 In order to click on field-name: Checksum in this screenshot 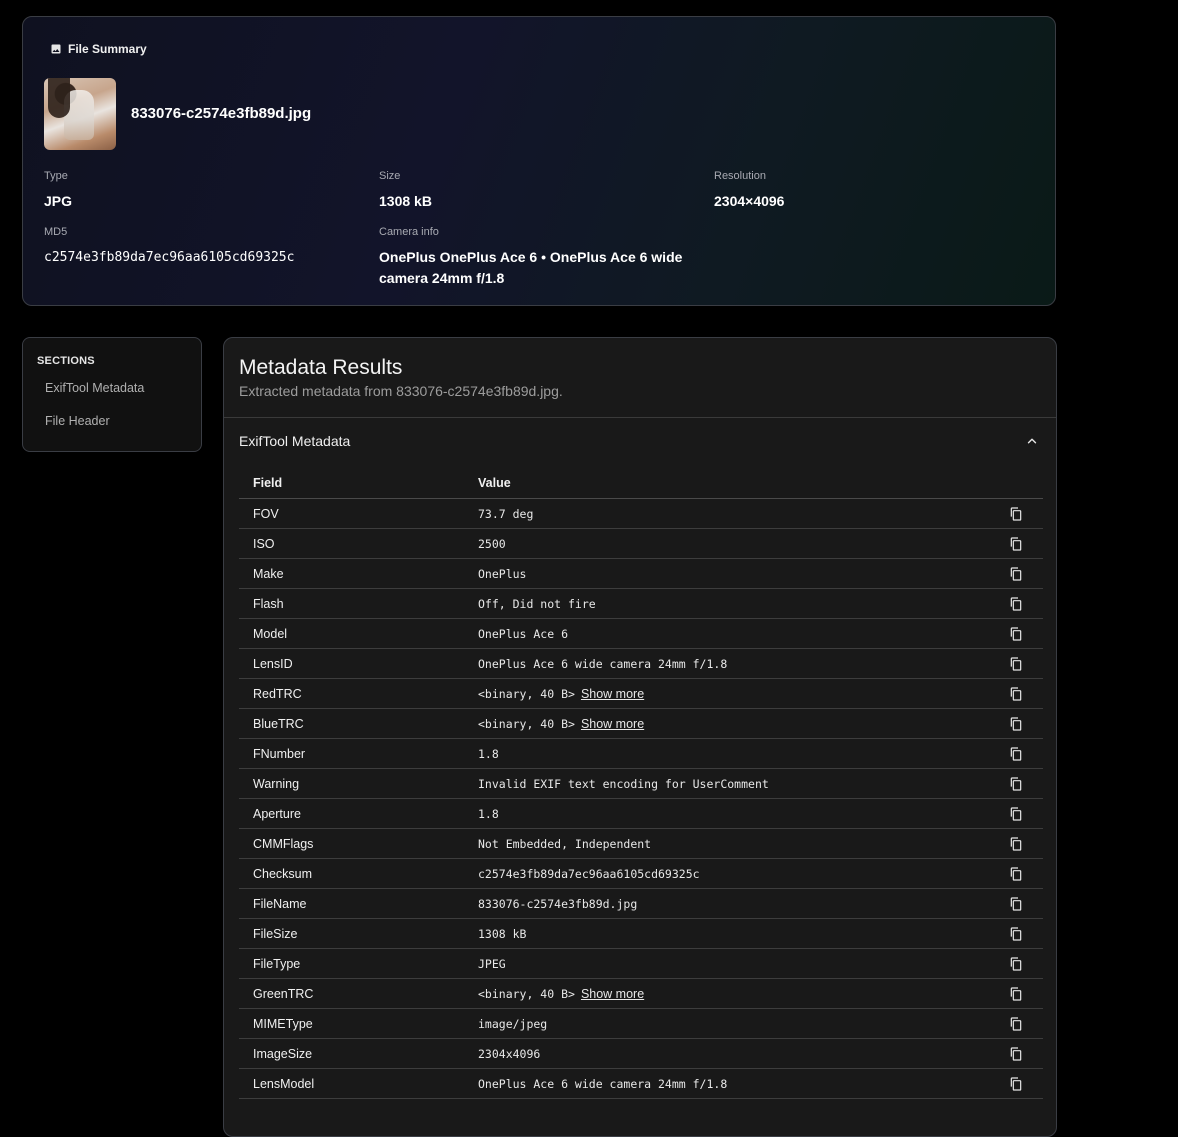, I will do `click(351, 873)`.